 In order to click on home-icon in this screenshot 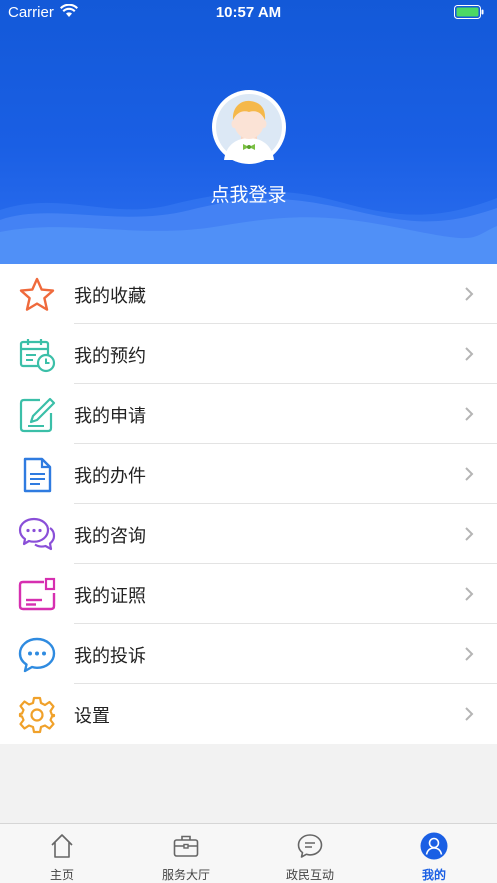, I will do `click(62, 846)`.